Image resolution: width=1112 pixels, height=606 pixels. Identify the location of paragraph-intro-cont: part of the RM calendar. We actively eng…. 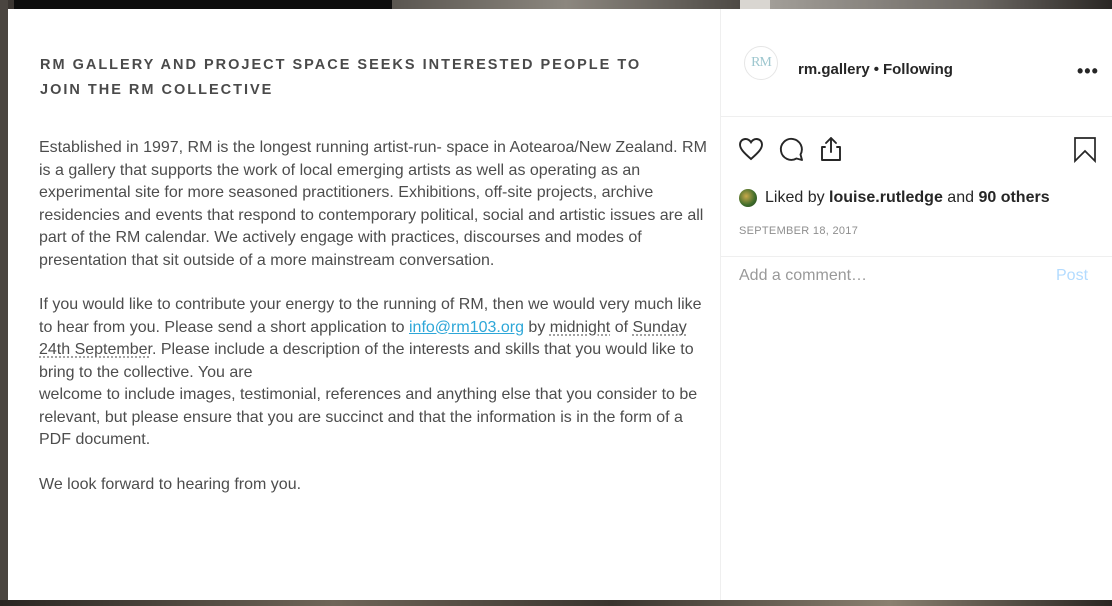
(340, 249).